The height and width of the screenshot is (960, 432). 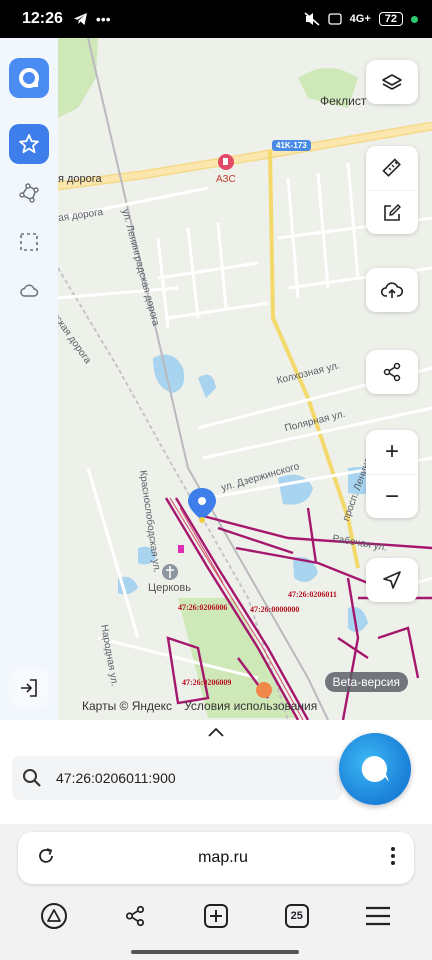 What do you see at coordinates (312, 594) in the screenshot?
I see `cadastral-label-2: 47:26:0206011` at bounding box center [312, 594].